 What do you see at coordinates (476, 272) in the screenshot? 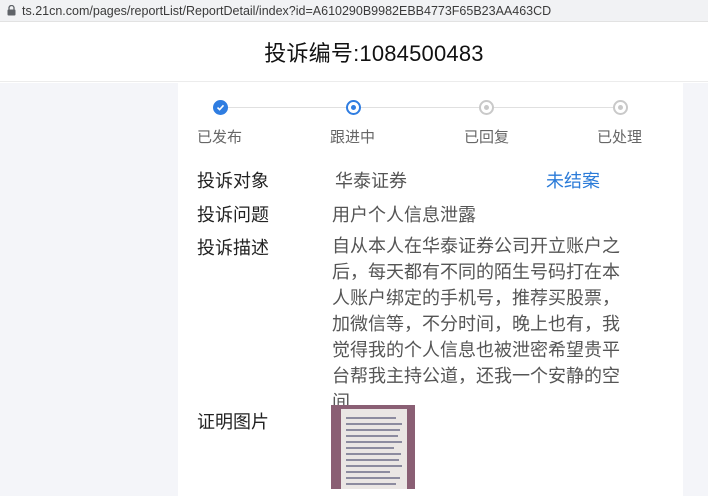
I see `description-line: 后，每天都有不同的陌生号码打在本` at bounding box center [476, 272].